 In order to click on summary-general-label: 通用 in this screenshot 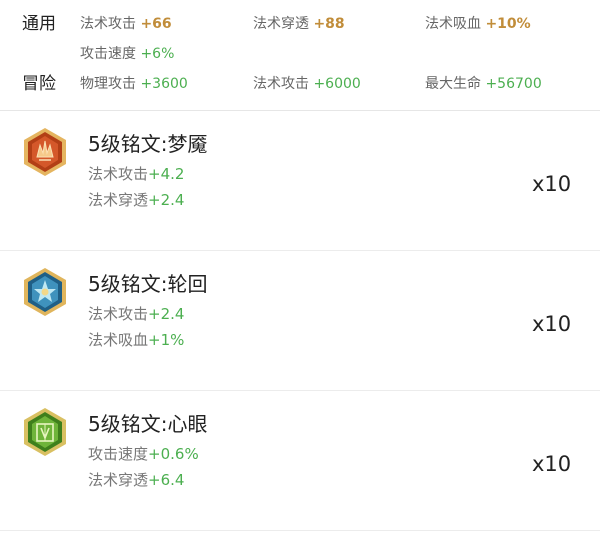, I will do `click(39, 24)`.